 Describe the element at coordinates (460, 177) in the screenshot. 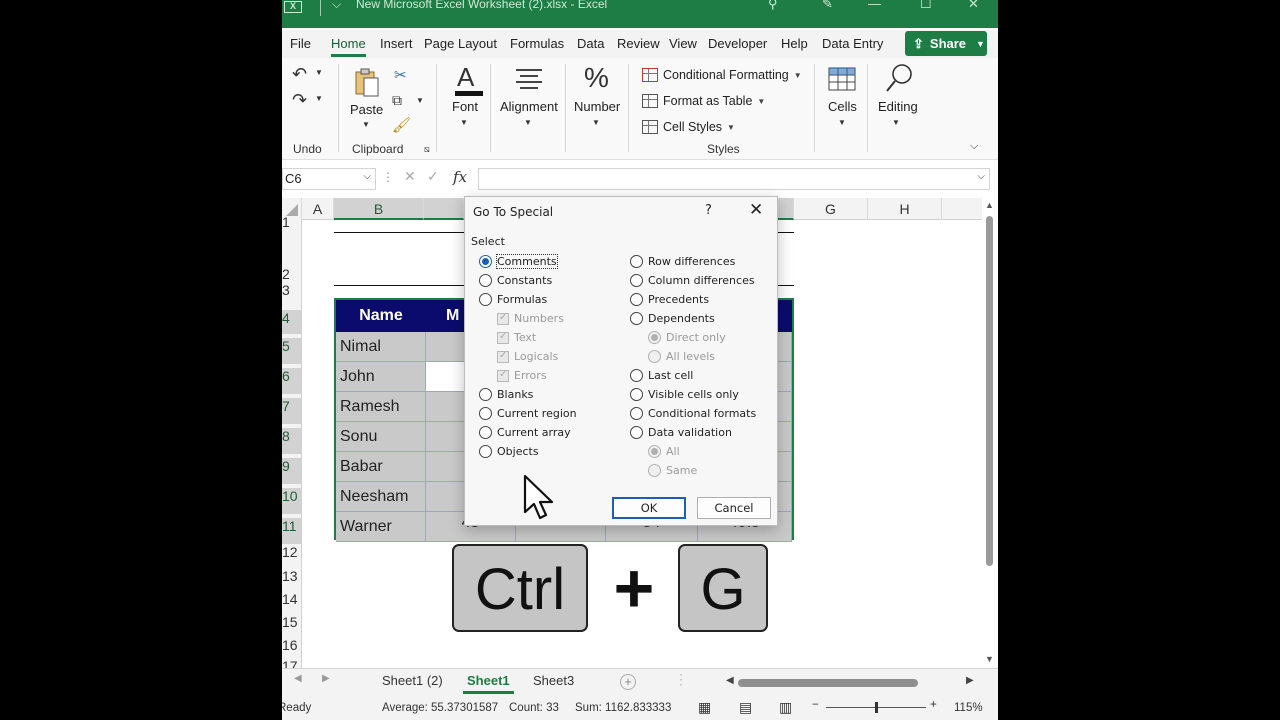

I see `insert-function-button: fx` at that location.